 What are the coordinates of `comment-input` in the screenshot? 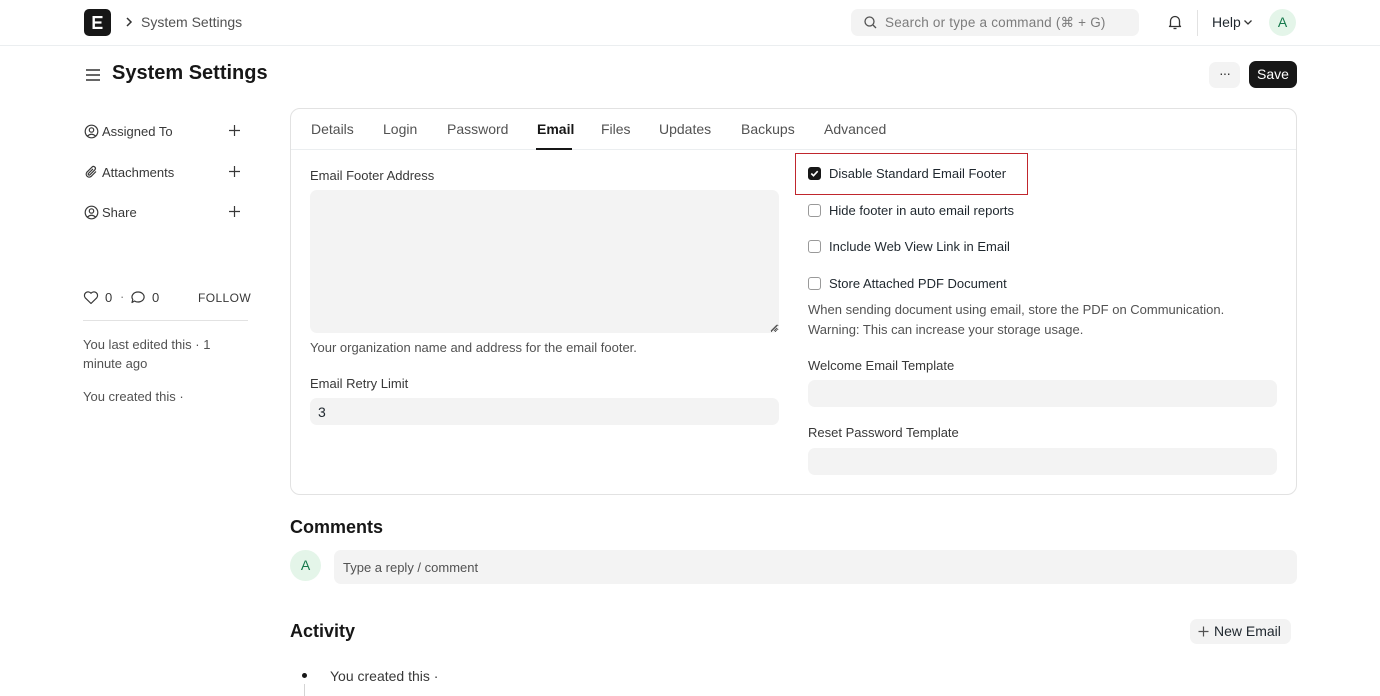 It's located at (815, 567).